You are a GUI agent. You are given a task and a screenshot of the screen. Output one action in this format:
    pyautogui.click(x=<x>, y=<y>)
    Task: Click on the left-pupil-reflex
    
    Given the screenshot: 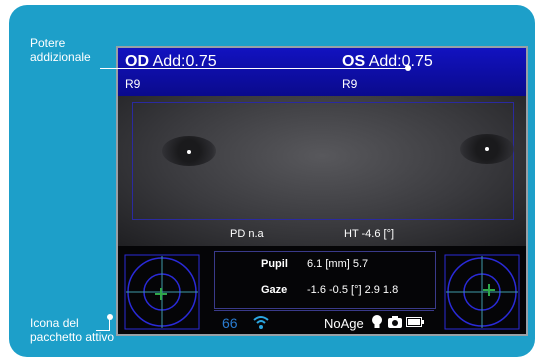 What is the action you would take?
    pyautogui.click(x=487, y=149)
    